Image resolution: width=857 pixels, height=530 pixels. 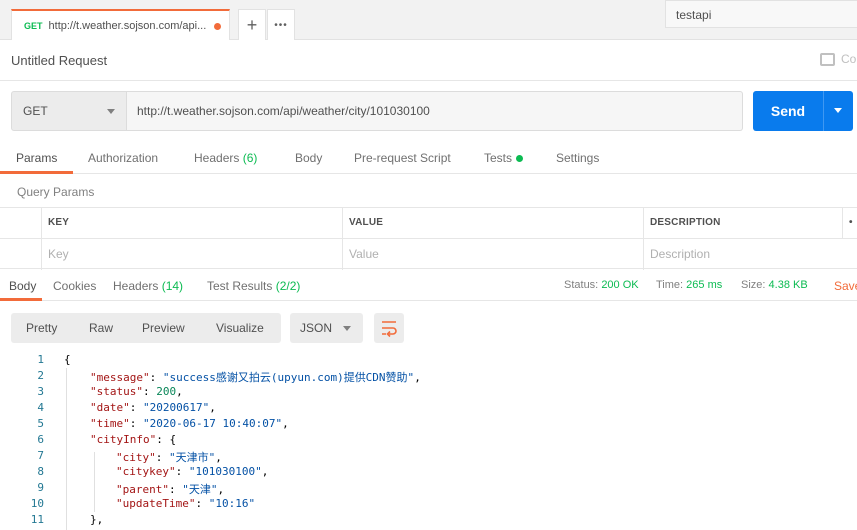 I want to click on json-value: {, so click(x=173, y=439).